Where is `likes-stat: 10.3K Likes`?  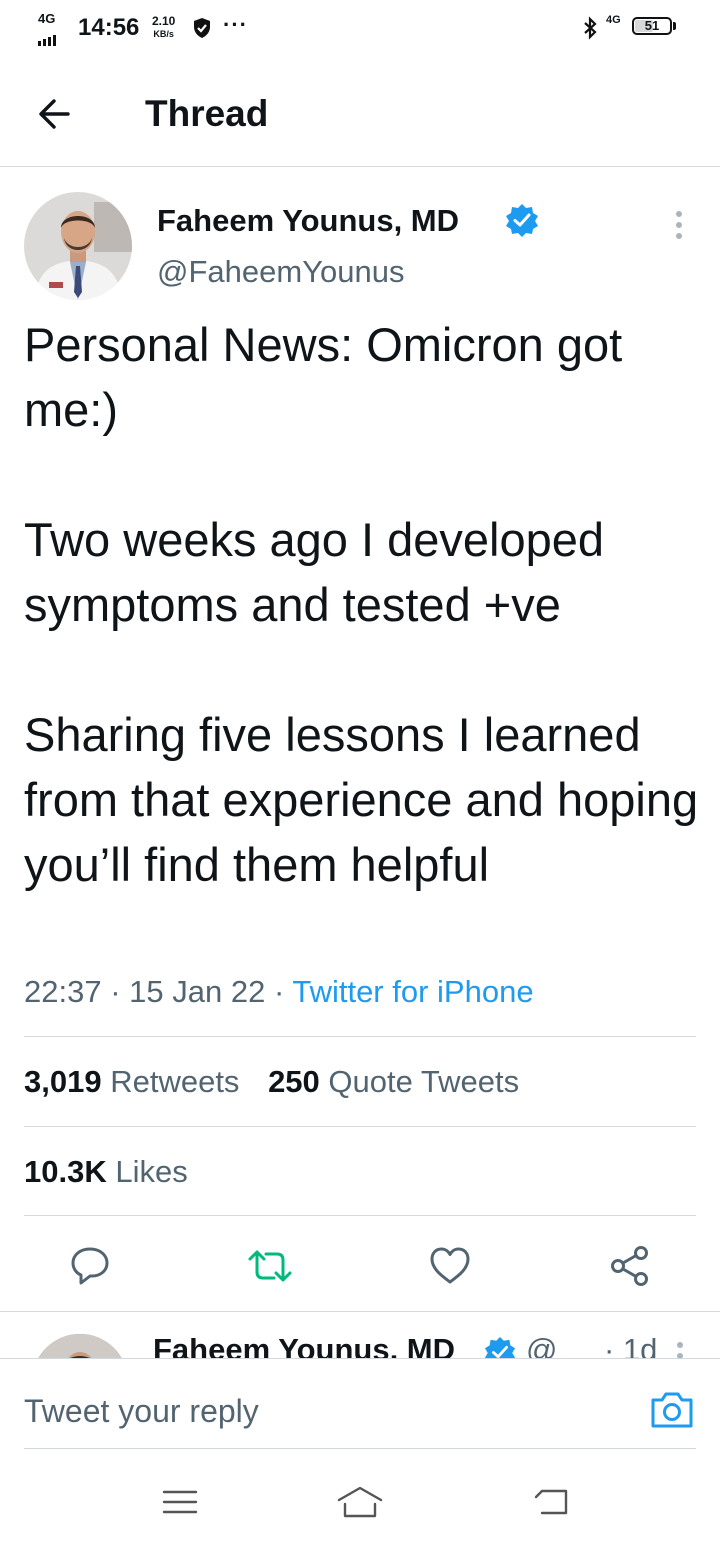 likes-stat: 10.3K Likes is located at coordinates (106, 1172).